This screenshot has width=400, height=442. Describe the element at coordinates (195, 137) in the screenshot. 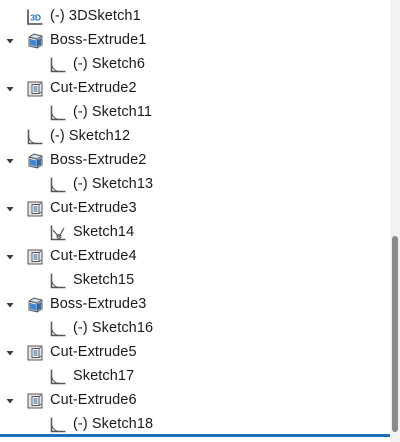

I see `tree-item: (-) Sketch12` at that location.